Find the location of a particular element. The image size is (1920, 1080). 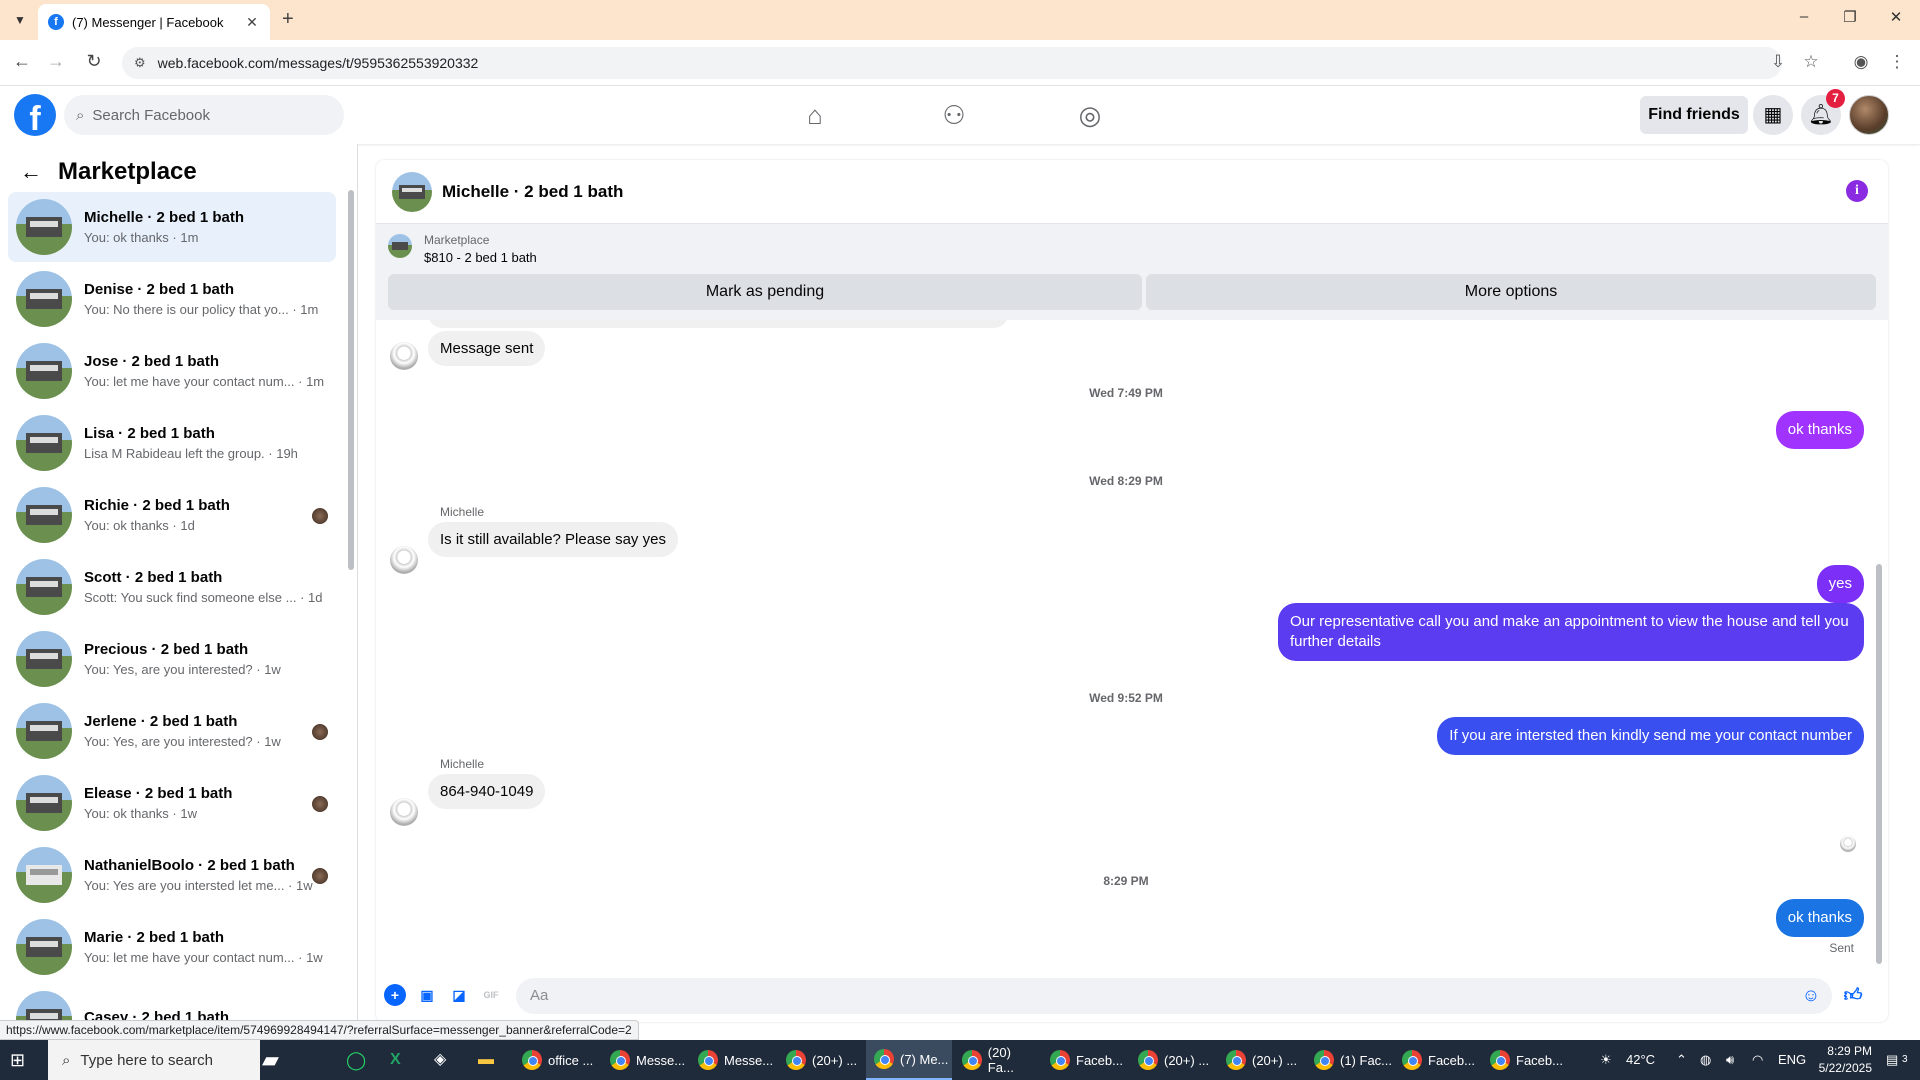

listing-price: $810 - 2 bed 1 bath is located at coordinates (480, 257).